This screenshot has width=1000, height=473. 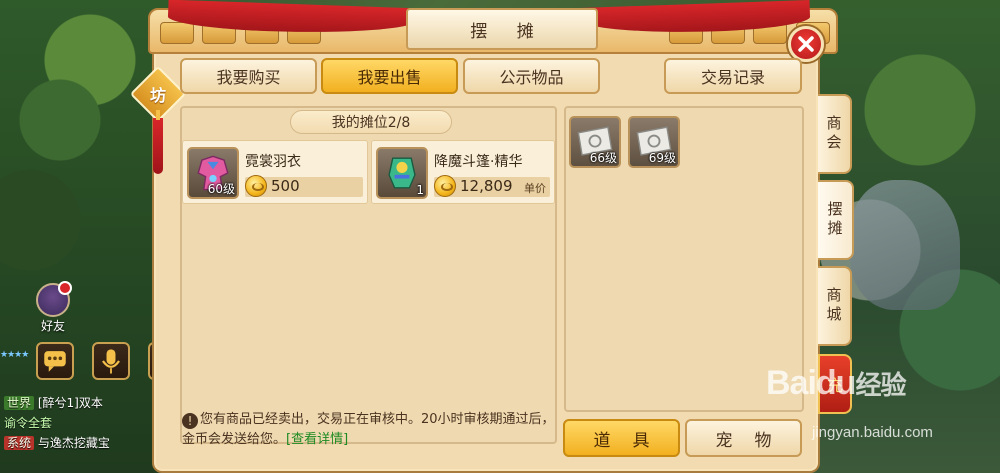 What do you see at coordinates (486, 186) in the screenshot?
I see `item-price: 12,809` at bounding box center [486, 186].